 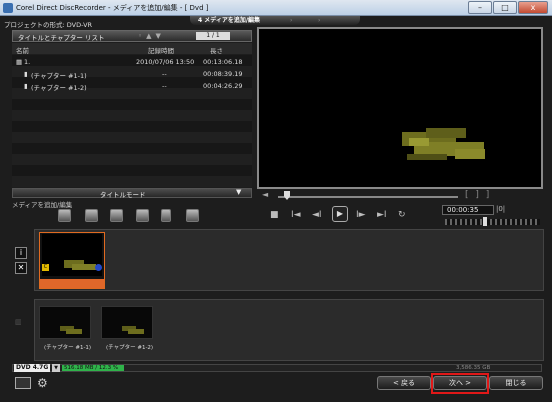 I want to click on tab-final-step: ›, so click(x=319, y=20).